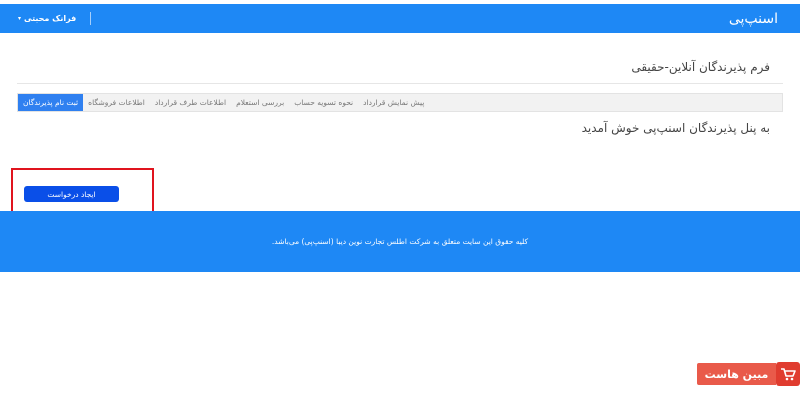 The width and height of the screenshot is (800, 400). Describe the element at coordinates (20, 18) in the screenshot. I see `chevron-down-icon: ▾` at that location.